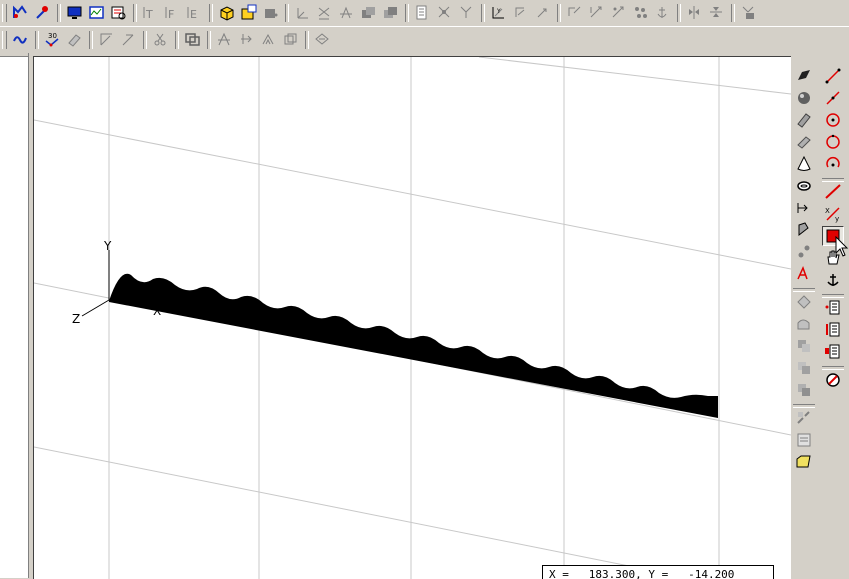  What do you see at coordinates (347, 13) in the screenshot?
I see `axis-yz-button` at bounding box center [347, 13].